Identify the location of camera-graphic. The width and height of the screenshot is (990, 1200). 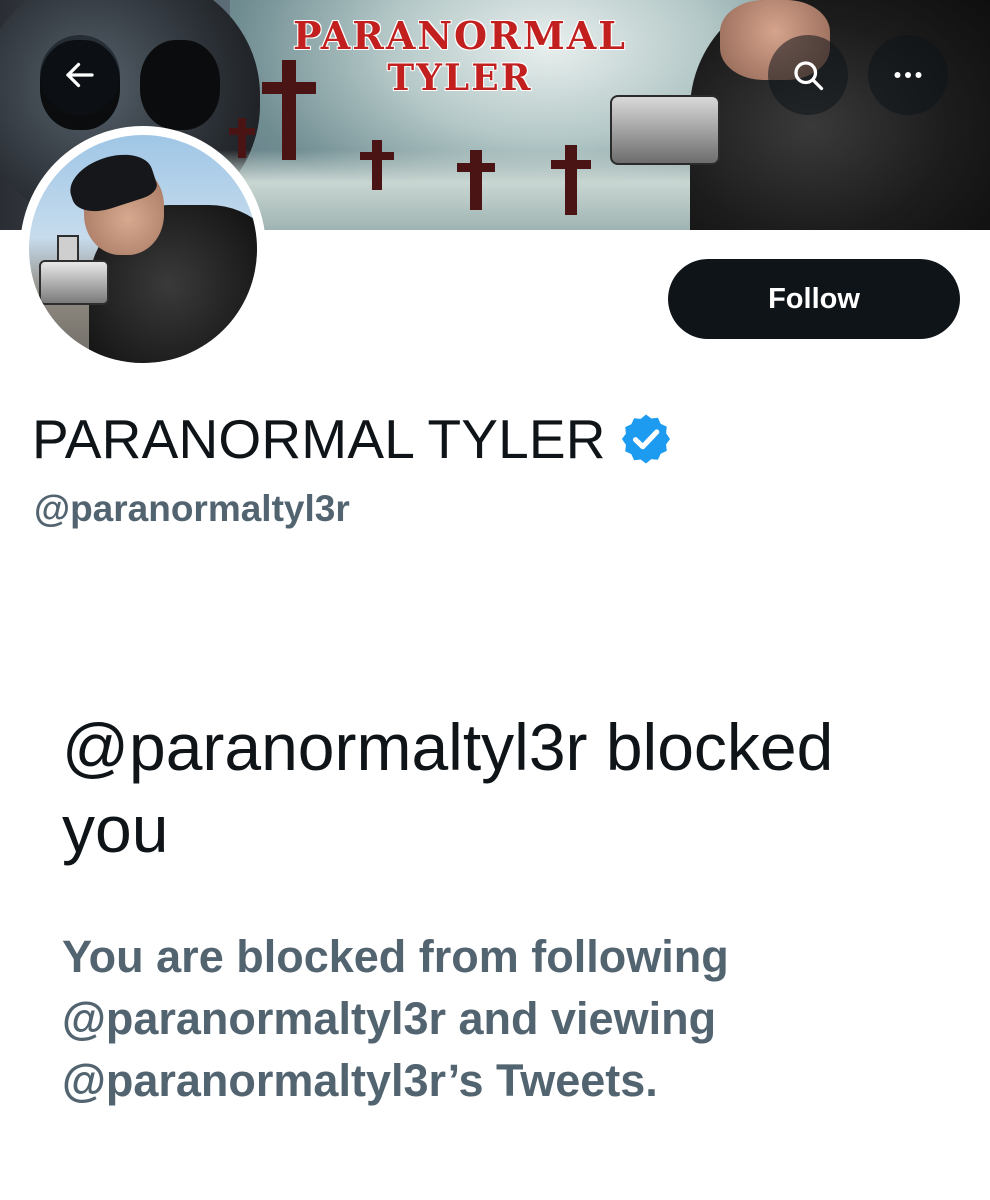
(665, 130).